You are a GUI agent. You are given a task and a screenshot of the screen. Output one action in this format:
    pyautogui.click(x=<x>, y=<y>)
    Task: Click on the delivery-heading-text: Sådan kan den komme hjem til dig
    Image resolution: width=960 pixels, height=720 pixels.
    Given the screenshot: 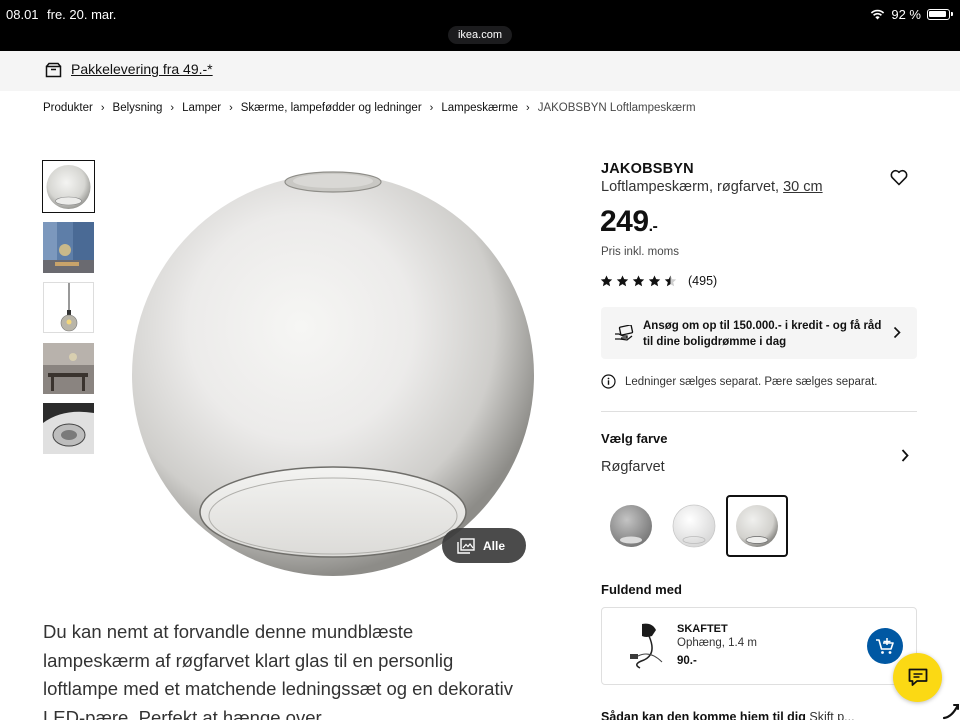 What is the action you would take?
    pyautogui.click(x=703, y=715)
    